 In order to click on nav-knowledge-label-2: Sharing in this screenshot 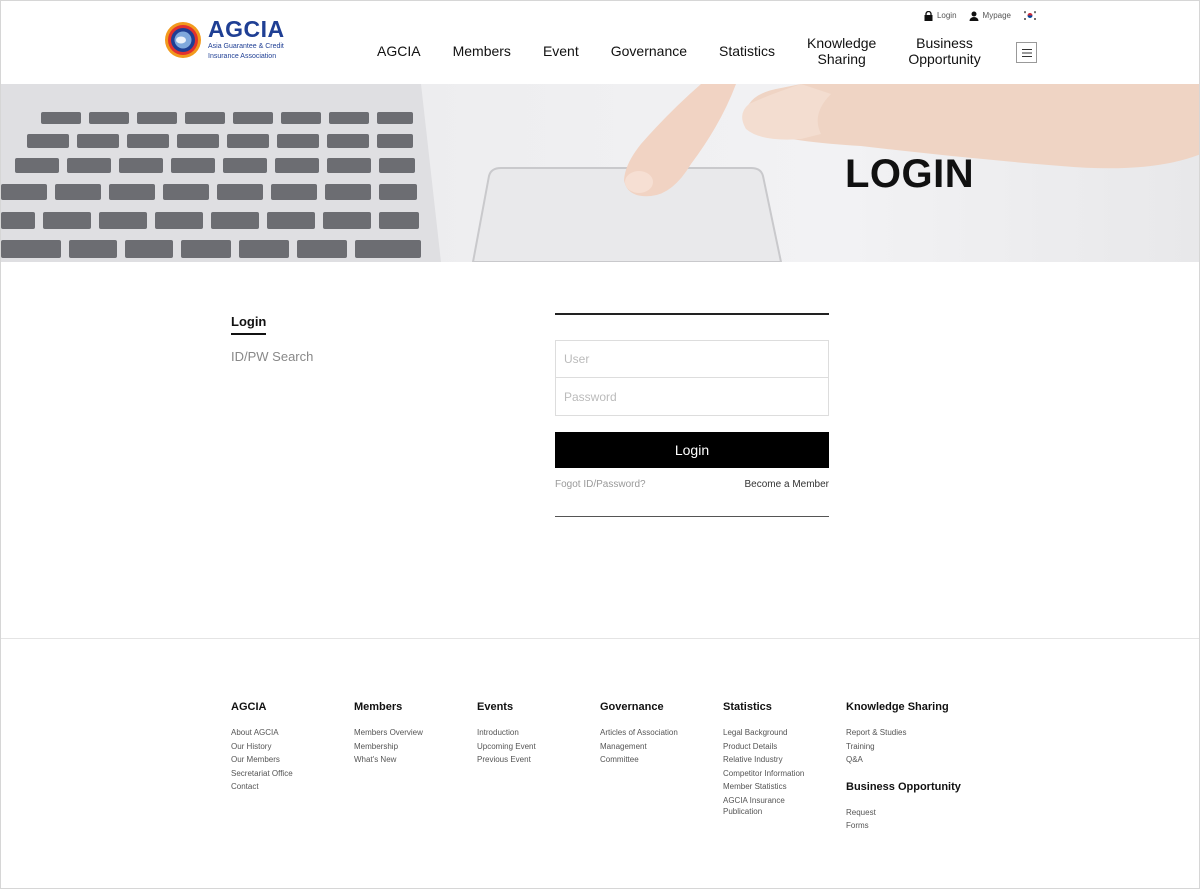, I will do `click(841, 59)`.